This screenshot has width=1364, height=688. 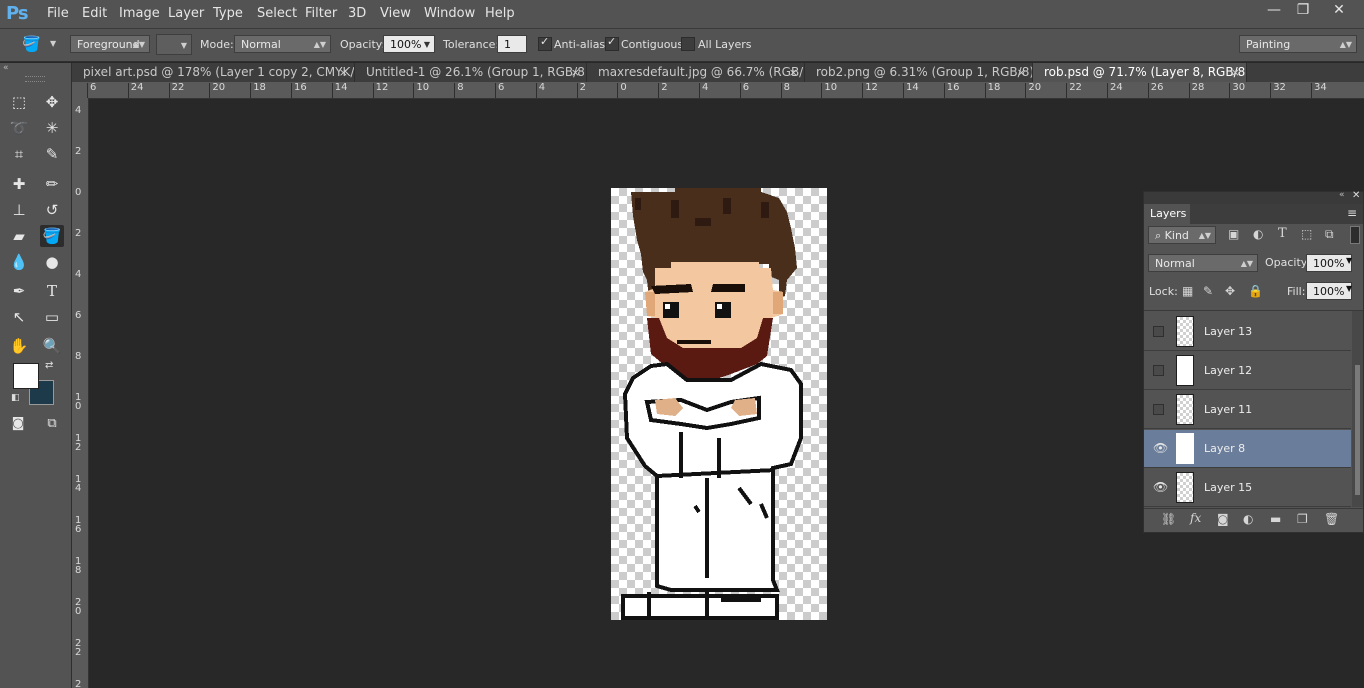 I want to click on menu-file: File, so click(x=58, y=13).